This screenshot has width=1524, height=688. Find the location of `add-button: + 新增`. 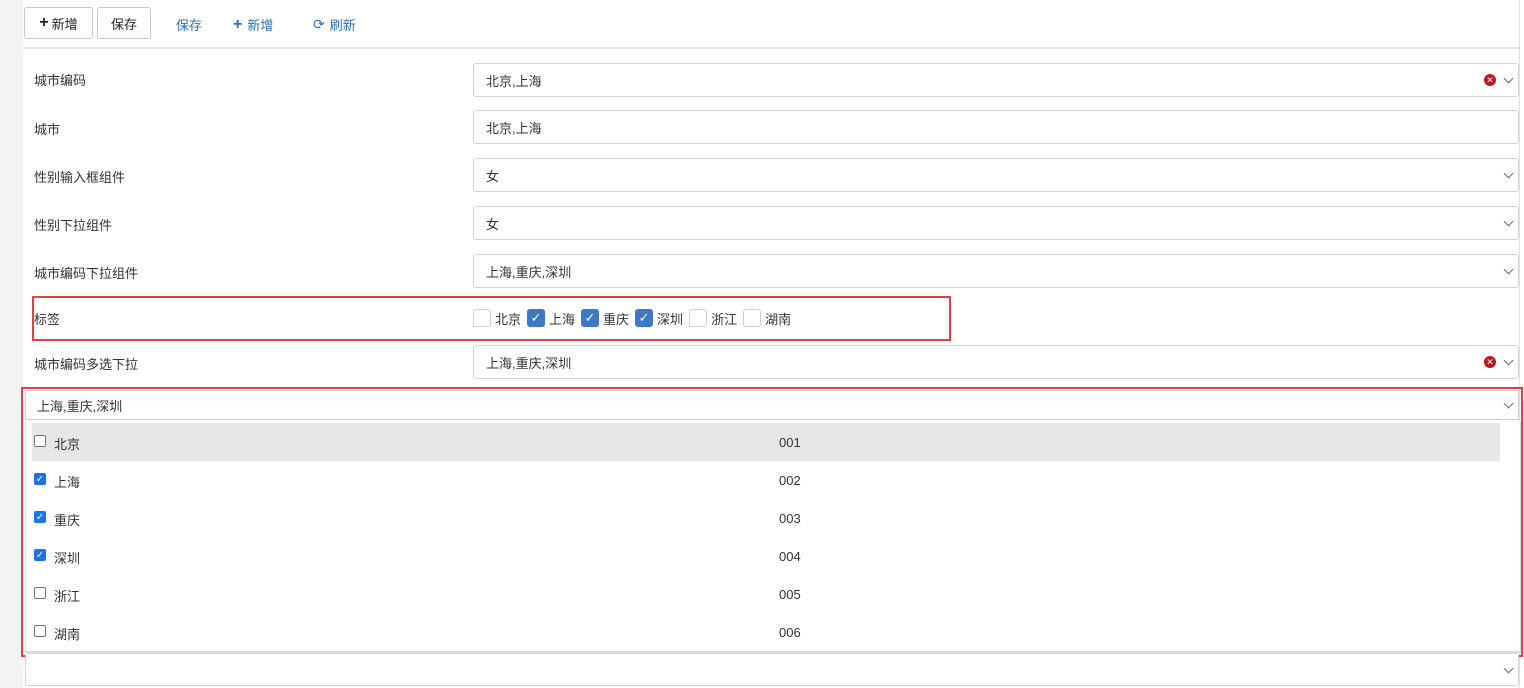

add-button: + 新增 is located at coordinates (58, 23).